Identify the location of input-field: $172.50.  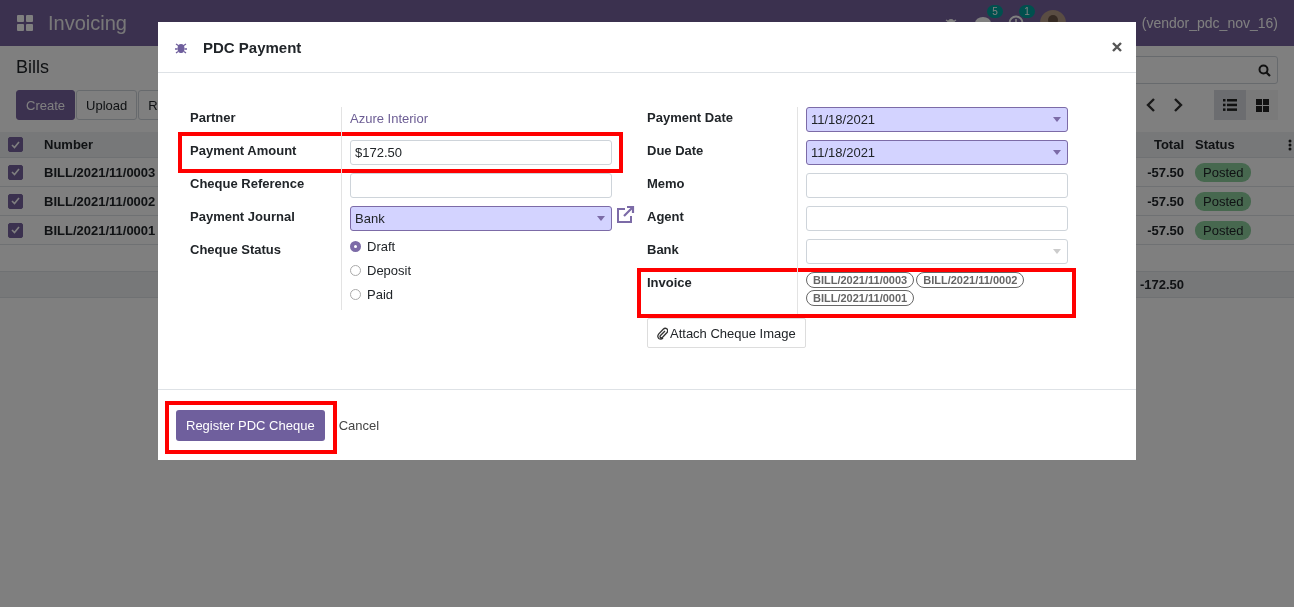
(481, 152).